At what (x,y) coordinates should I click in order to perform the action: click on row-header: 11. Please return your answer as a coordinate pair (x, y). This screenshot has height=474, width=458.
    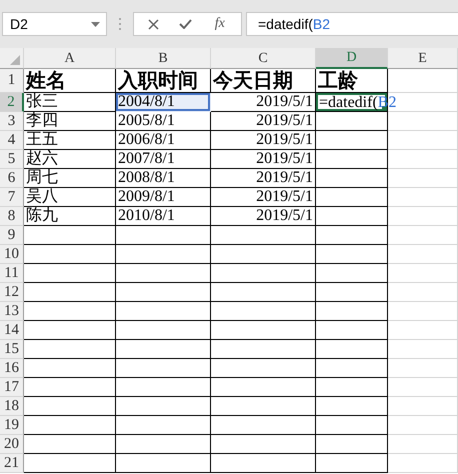
    Looking at the image, I should click on (12, 273).